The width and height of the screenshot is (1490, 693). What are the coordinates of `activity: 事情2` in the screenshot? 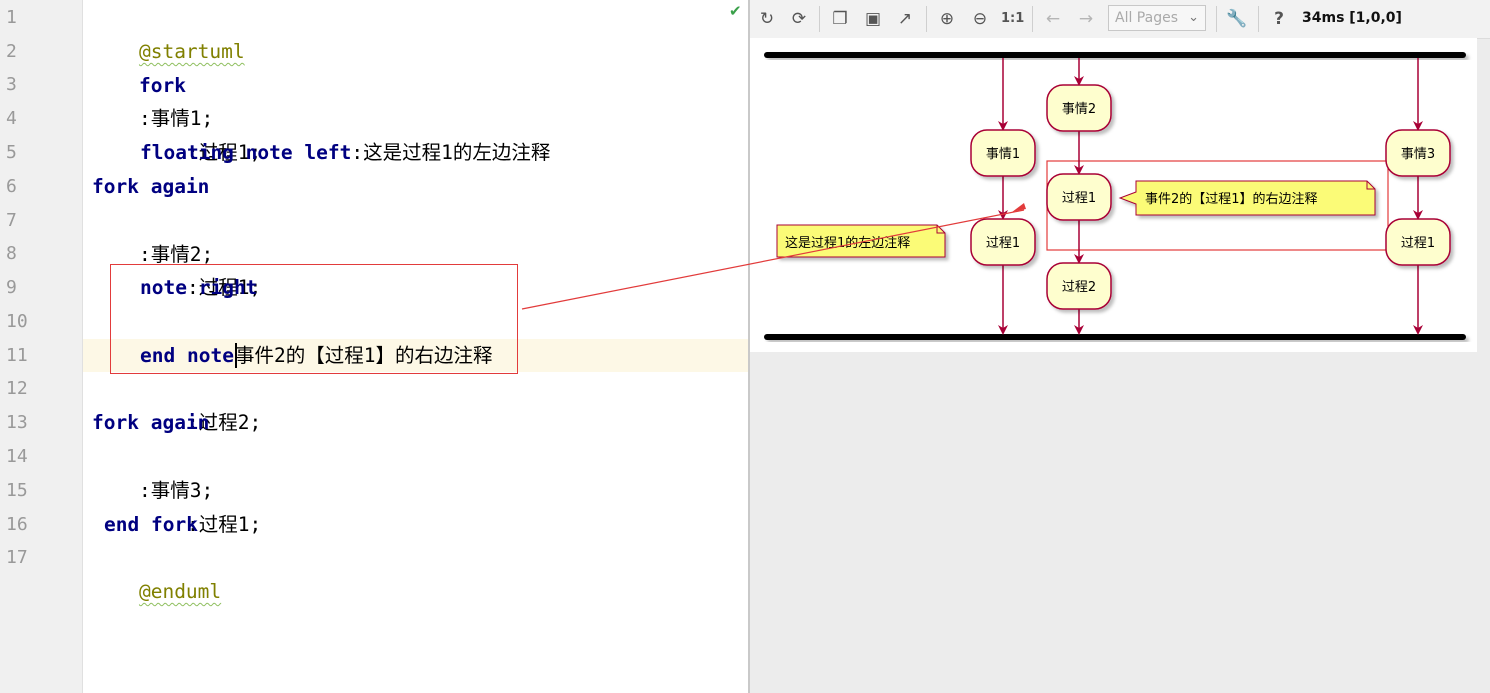 It's located at (1079, 108).